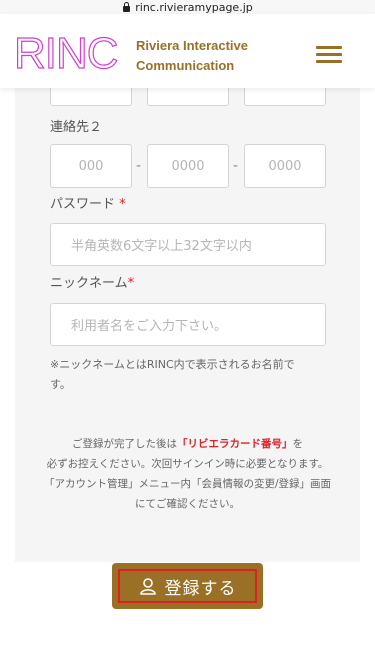 Image resolution: width=375 pixels, height=645 pixels. Describe the element at coordinates (122, 204) in the screenshot. I see `password-required-mark: *` at that location.